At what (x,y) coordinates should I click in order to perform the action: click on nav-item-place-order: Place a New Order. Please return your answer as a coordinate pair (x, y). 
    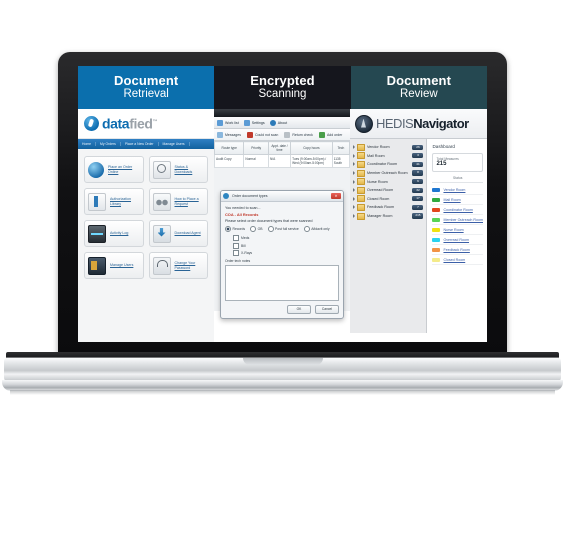
    Looking at the image, I should click on (140, 144).